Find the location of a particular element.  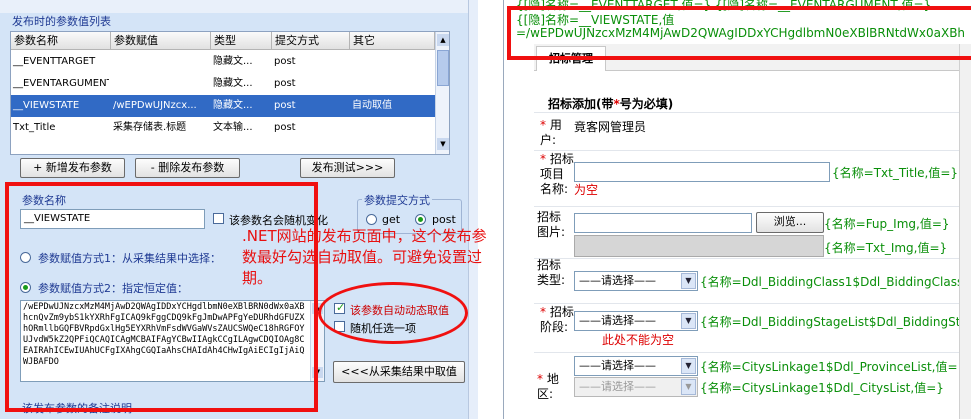

left-scrollbar is located at coordinates (473, 209).